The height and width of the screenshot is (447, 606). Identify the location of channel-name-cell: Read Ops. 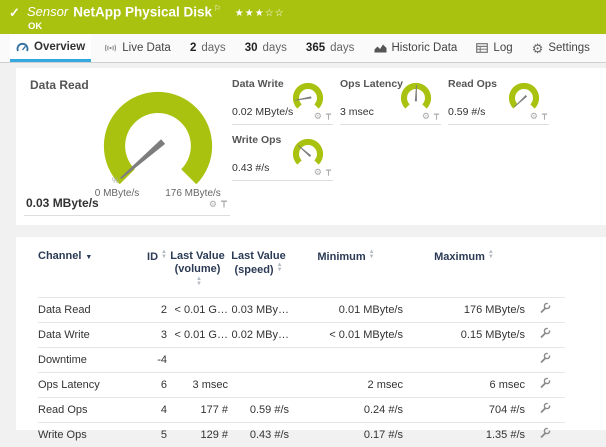
(87, 410).